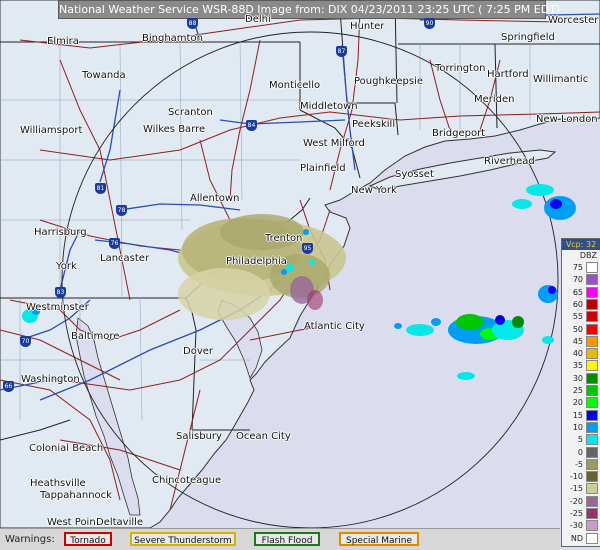 The image size is (600, 550). I want to click on city-label: Middletown, so click(329, 106).